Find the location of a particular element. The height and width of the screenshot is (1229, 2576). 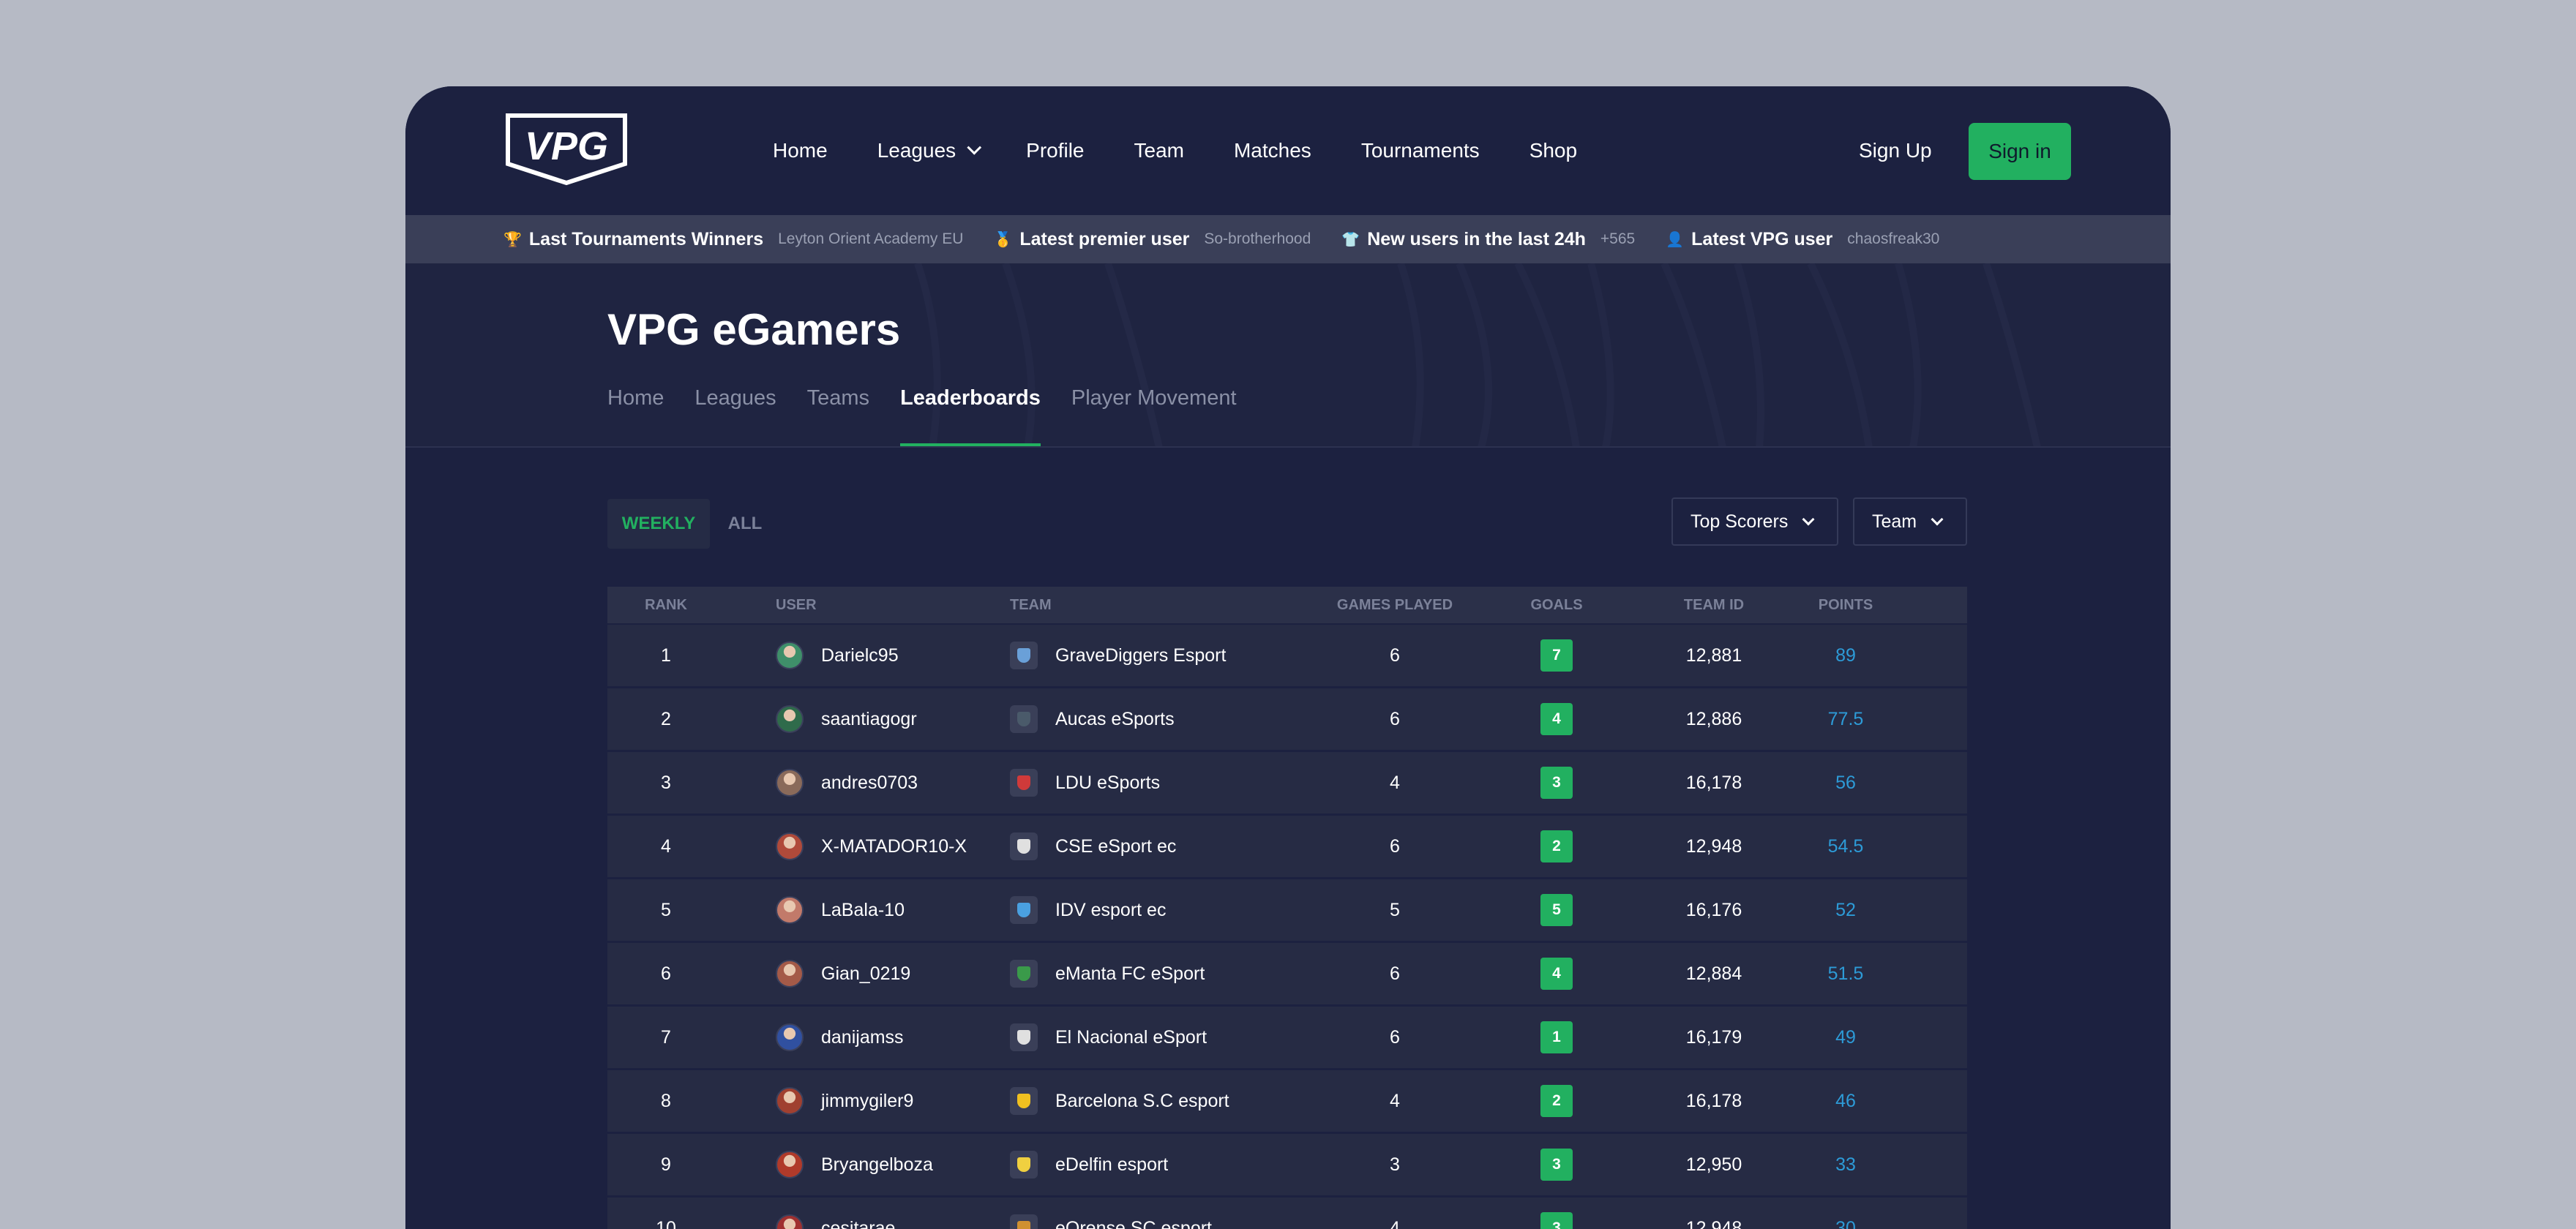

user-icon: 👤 is located at coordinates (1675, 239).